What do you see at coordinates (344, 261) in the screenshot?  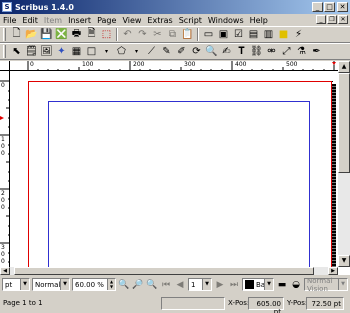 I see `scroll-down-button: ▼` at bounding box center [344, 261].